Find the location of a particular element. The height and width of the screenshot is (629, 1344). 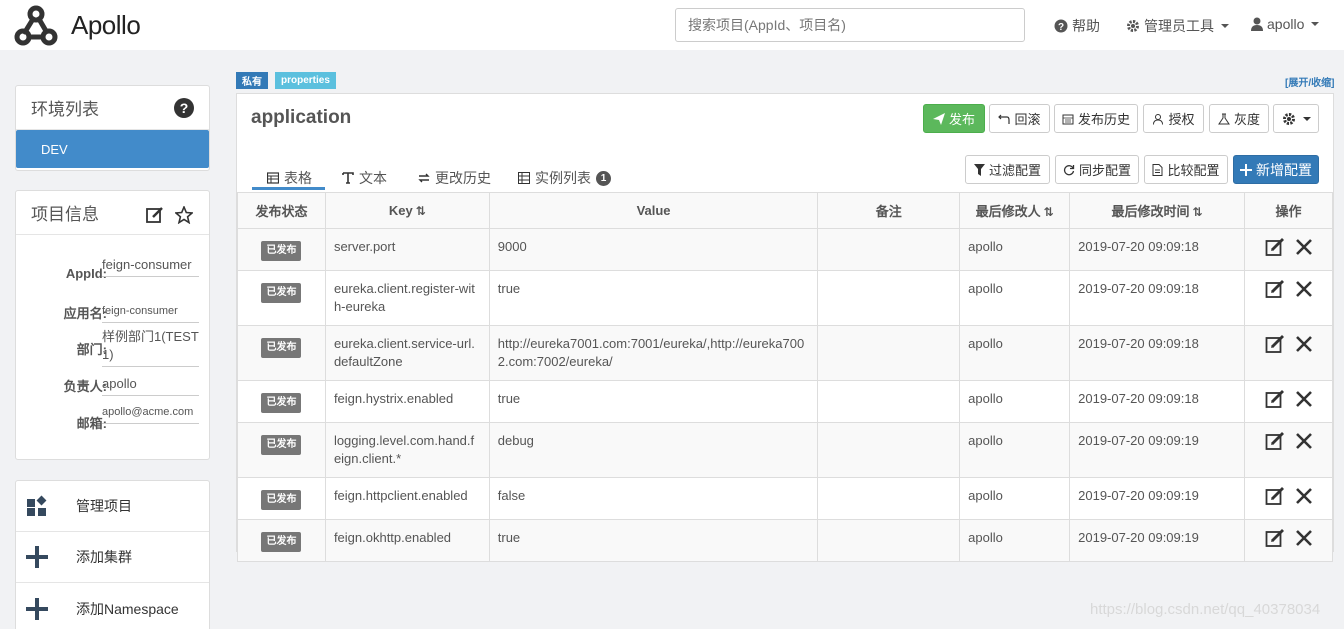

table-header-row: 发布状态 Key ⇅ Value 备注 最后修改人 ⇅ 最后修改时间 ⇅ 操作 is located at coordinates (785, 210).